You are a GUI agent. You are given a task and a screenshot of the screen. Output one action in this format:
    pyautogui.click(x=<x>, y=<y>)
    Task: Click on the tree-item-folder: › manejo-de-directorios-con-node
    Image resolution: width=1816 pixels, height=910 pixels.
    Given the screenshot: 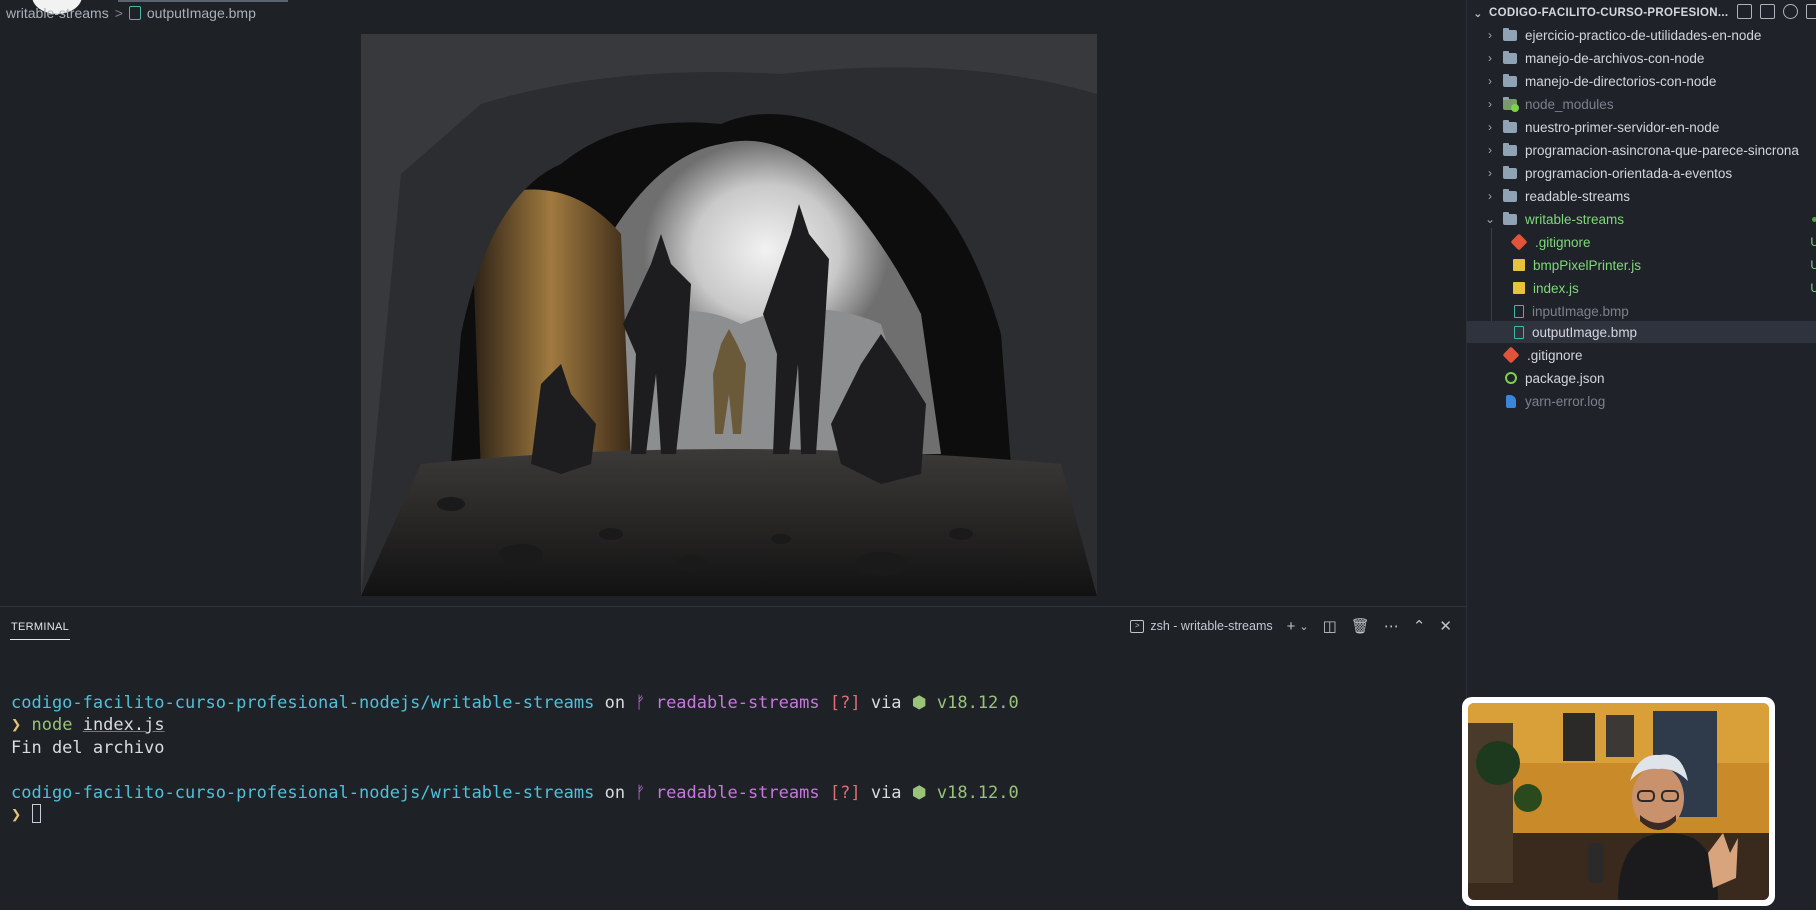 What is the action you would take?
    pyautogui.click(x=1641, y=81)
    